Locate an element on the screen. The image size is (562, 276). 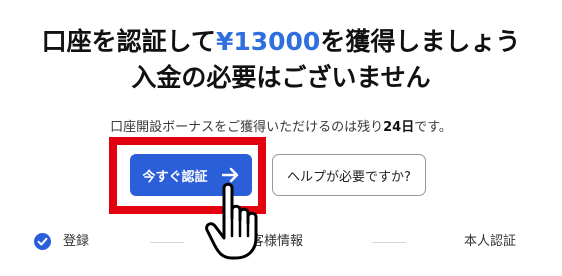
bonus-amount: ¥13000 is located at coordinates (268, 41).